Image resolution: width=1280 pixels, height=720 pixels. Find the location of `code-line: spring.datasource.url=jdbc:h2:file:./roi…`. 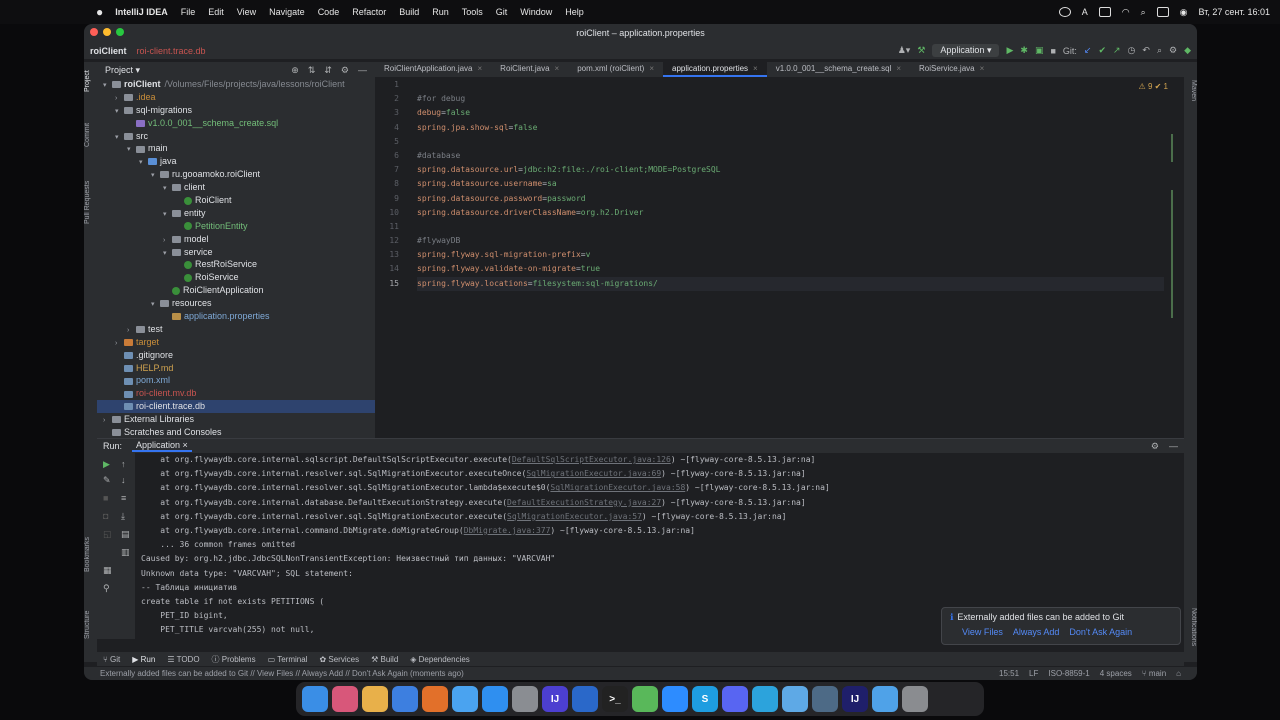

code-line: spring.datasource.url=jdbc:h2:file:./roi… is located at coordinates (790, 170).